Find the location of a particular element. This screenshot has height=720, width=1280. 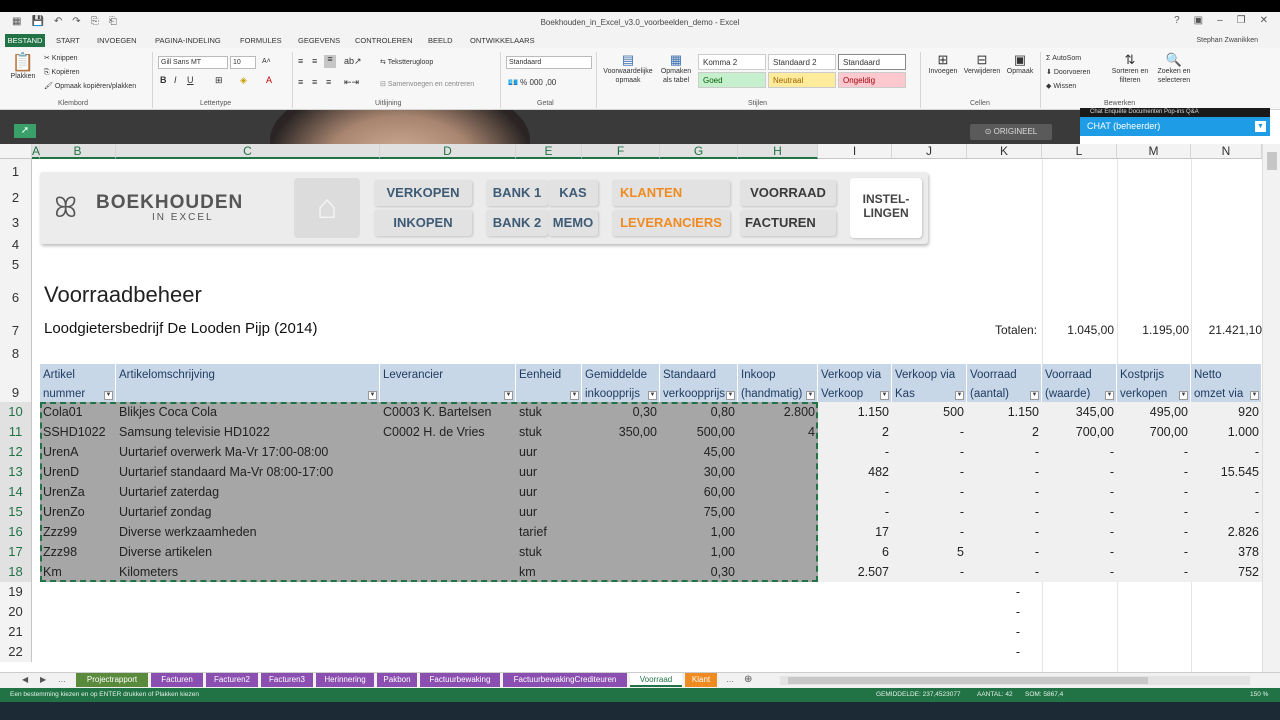

borders-icon: ⊞ is located at coordinates (219, 80).